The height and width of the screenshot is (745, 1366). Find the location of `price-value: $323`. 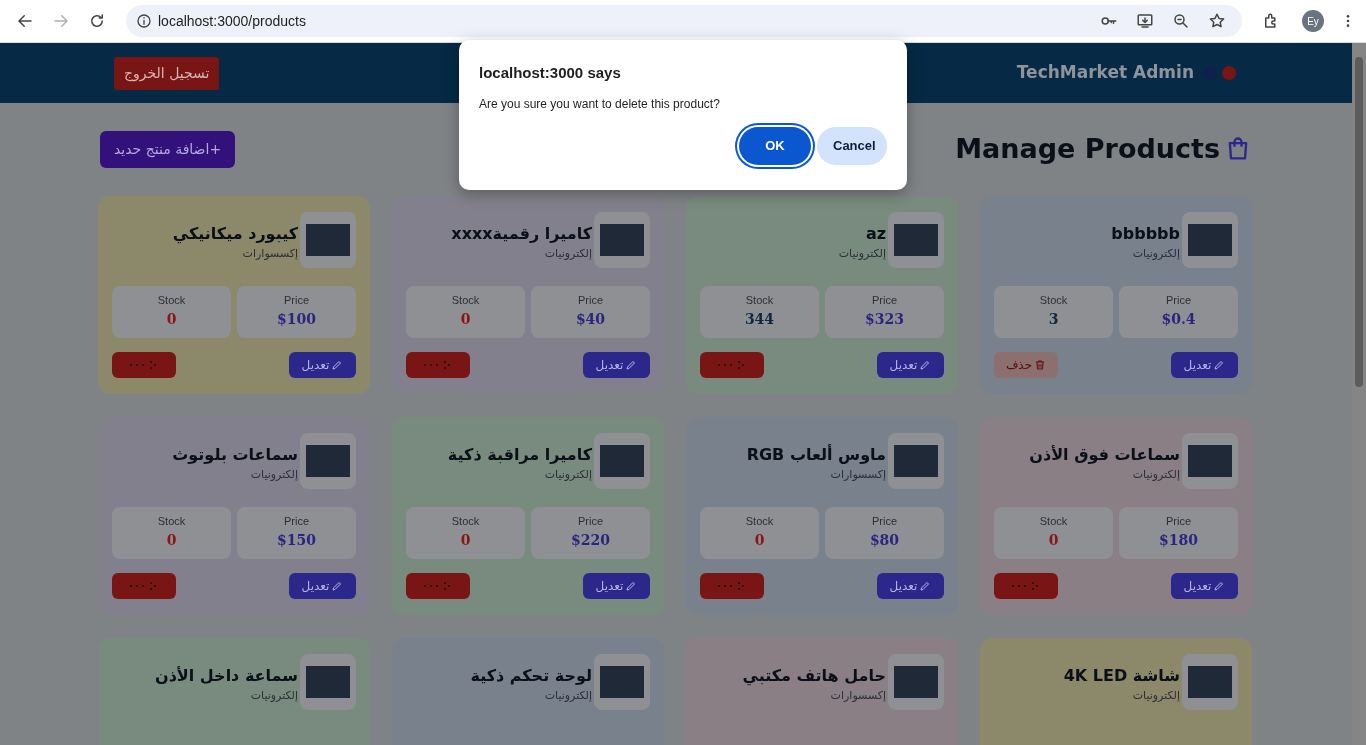

price-value: $323 is located at coordinates (884, 319).